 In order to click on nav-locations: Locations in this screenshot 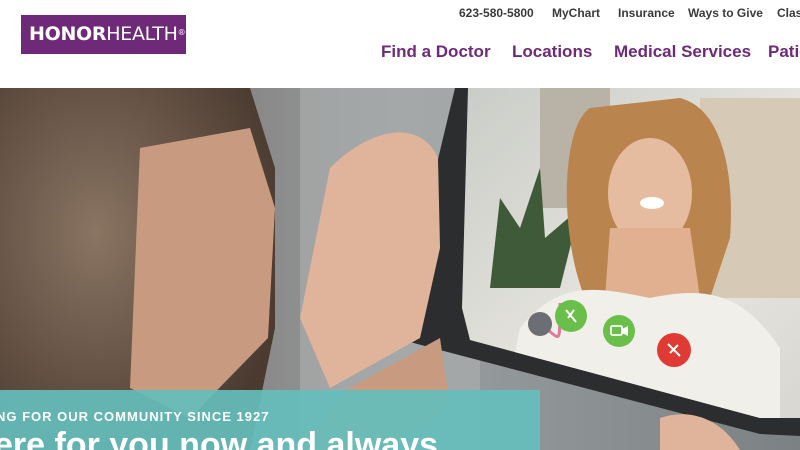, I will do `click(552, 52)`.